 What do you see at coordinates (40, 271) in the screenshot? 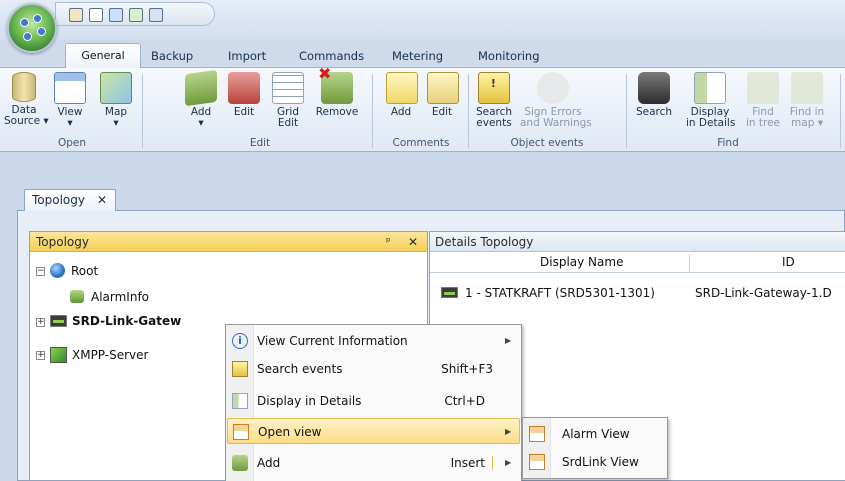
I see `collapse-icon: −` at bounding box center [40, 271].